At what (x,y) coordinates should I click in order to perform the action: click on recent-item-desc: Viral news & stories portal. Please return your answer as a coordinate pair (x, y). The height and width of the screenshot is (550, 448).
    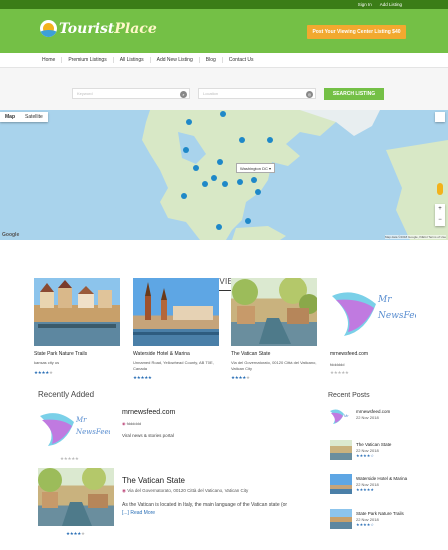
    Looking at the image, I should click on (148, 435).